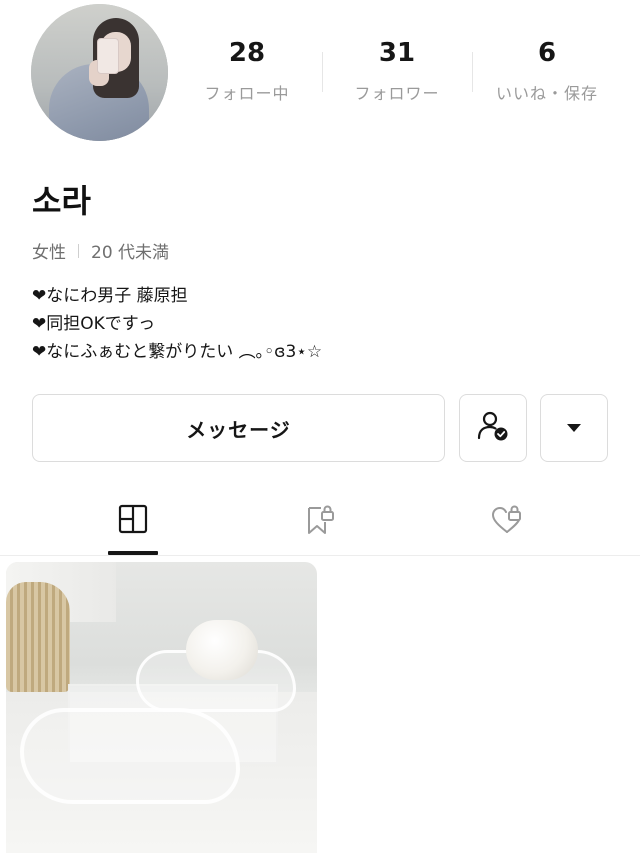 The height and width of the screenshot is (853, 640). I want to click on post-image-basket, so click(38, 637).